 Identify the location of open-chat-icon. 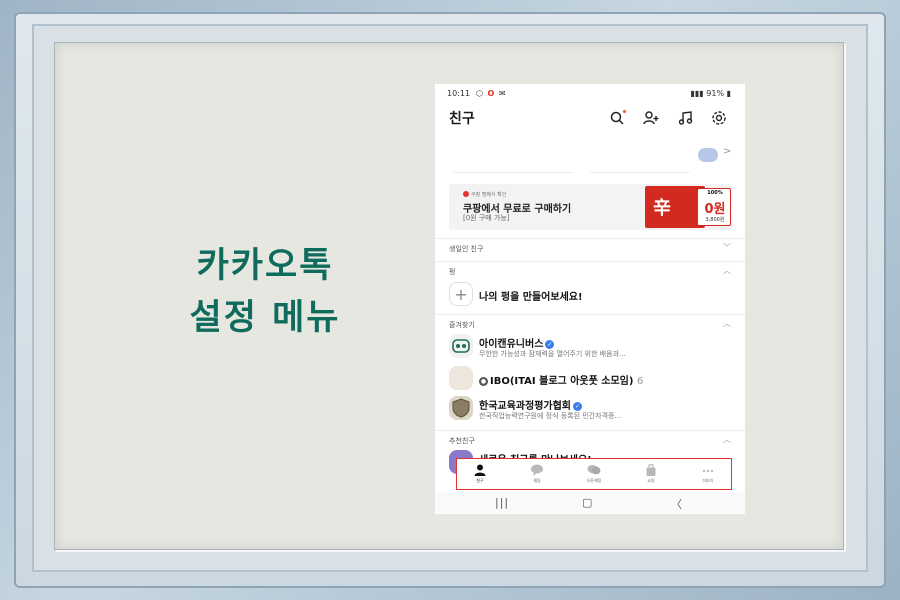
(594, 470).